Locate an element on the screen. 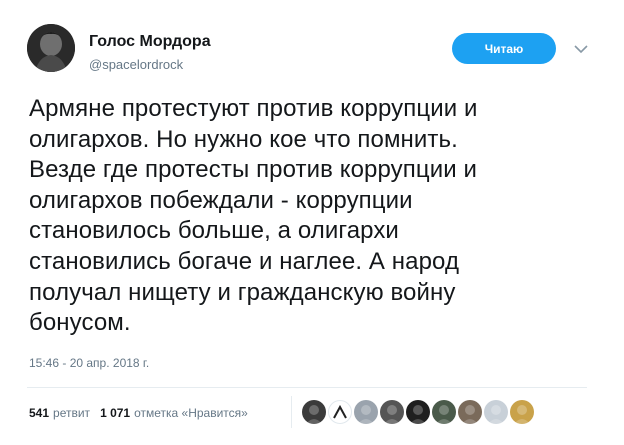  chevron-down-icon is located at coordinates (581, 49).